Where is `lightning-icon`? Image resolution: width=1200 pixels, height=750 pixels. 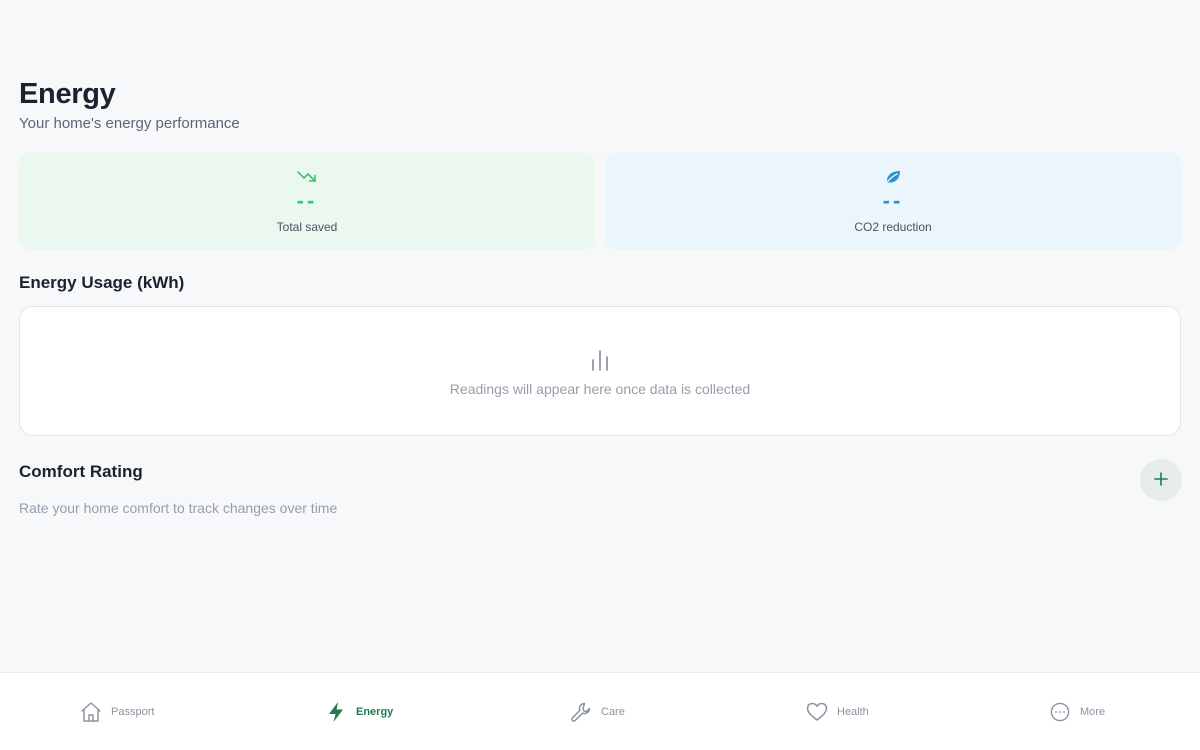
lightning-icon is located at coordinates (336, 712).